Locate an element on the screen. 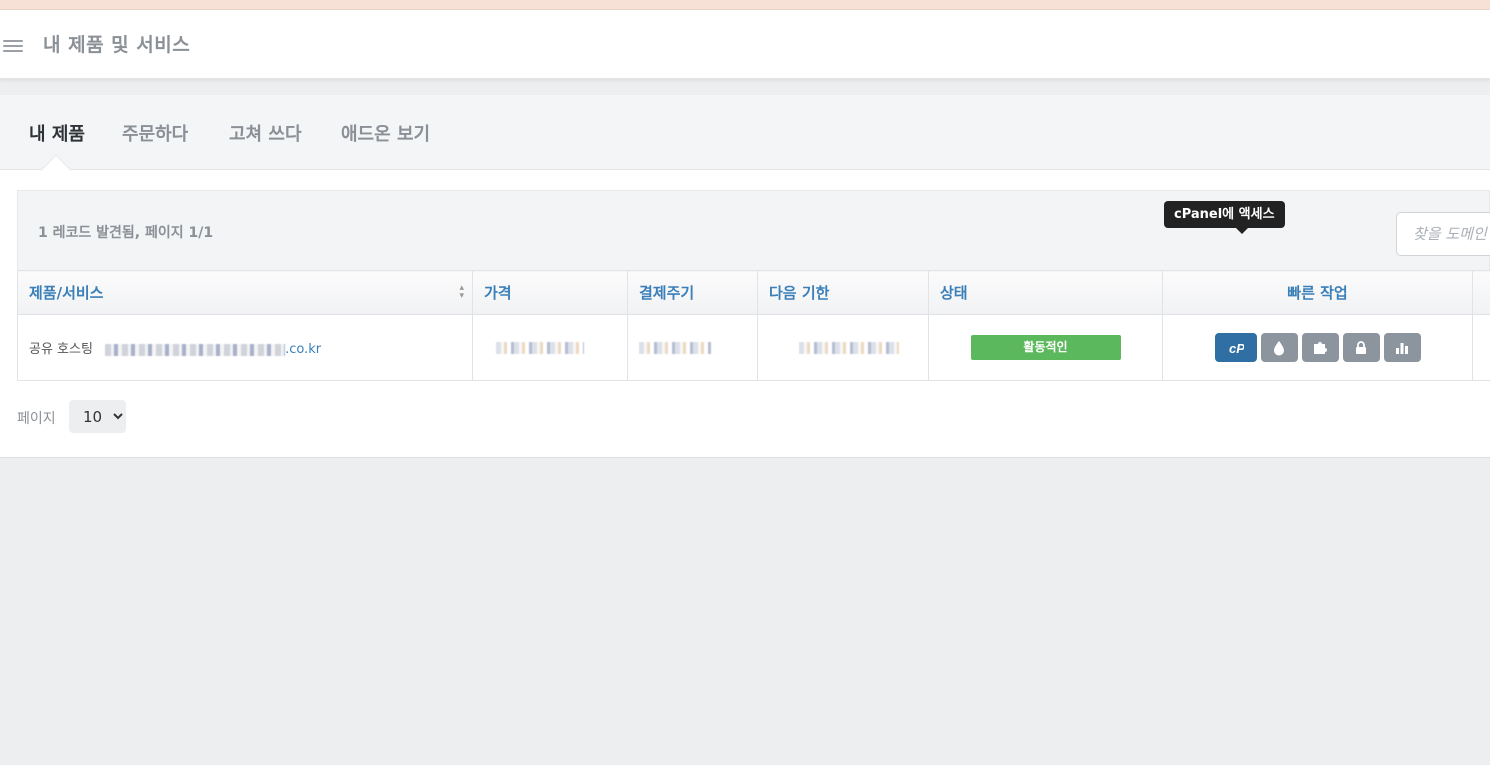 This screenshot has width=1490, height=765. product-domain: .co.kr is located at coordinates (303, 349).